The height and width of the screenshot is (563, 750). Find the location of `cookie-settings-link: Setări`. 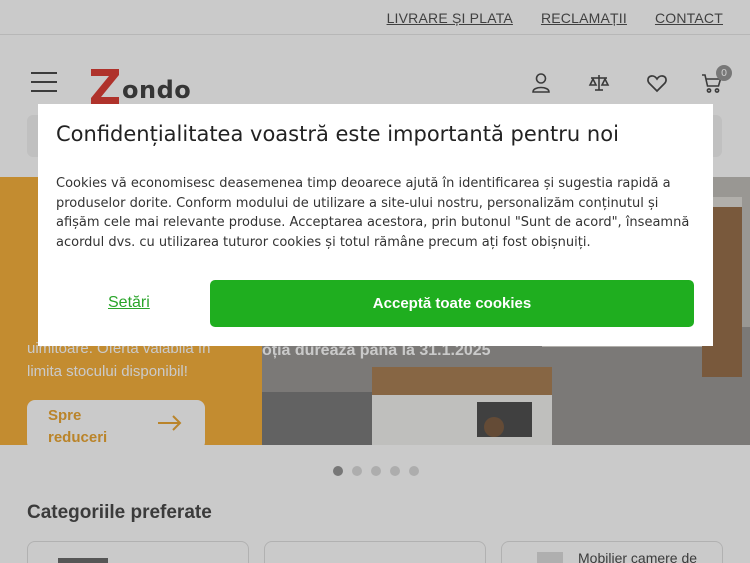

cookie-settings-link: Setări is located at coordinates (129, 303).